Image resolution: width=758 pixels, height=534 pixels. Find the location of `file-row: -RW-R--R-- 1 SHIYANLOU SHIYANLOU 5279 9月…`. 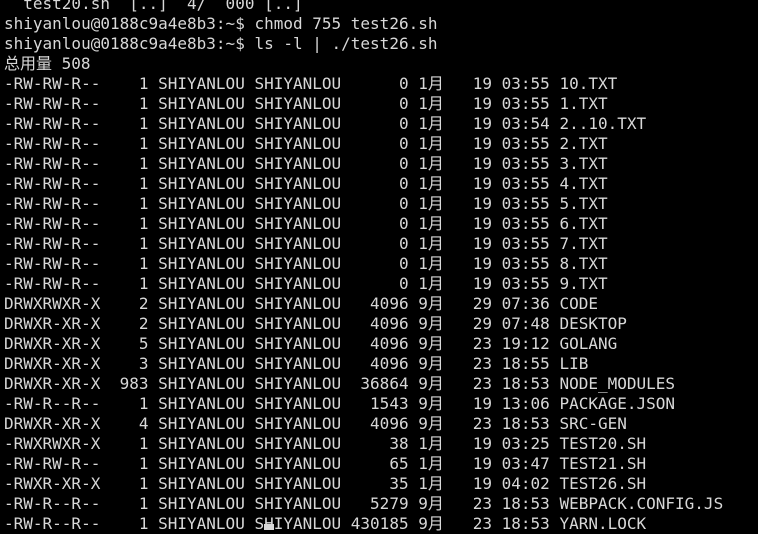

file-row: -RW-R--R-- 1 SHIYANLOU SHIYANLOU 5279 9月… is located at coordinates (364, 503).